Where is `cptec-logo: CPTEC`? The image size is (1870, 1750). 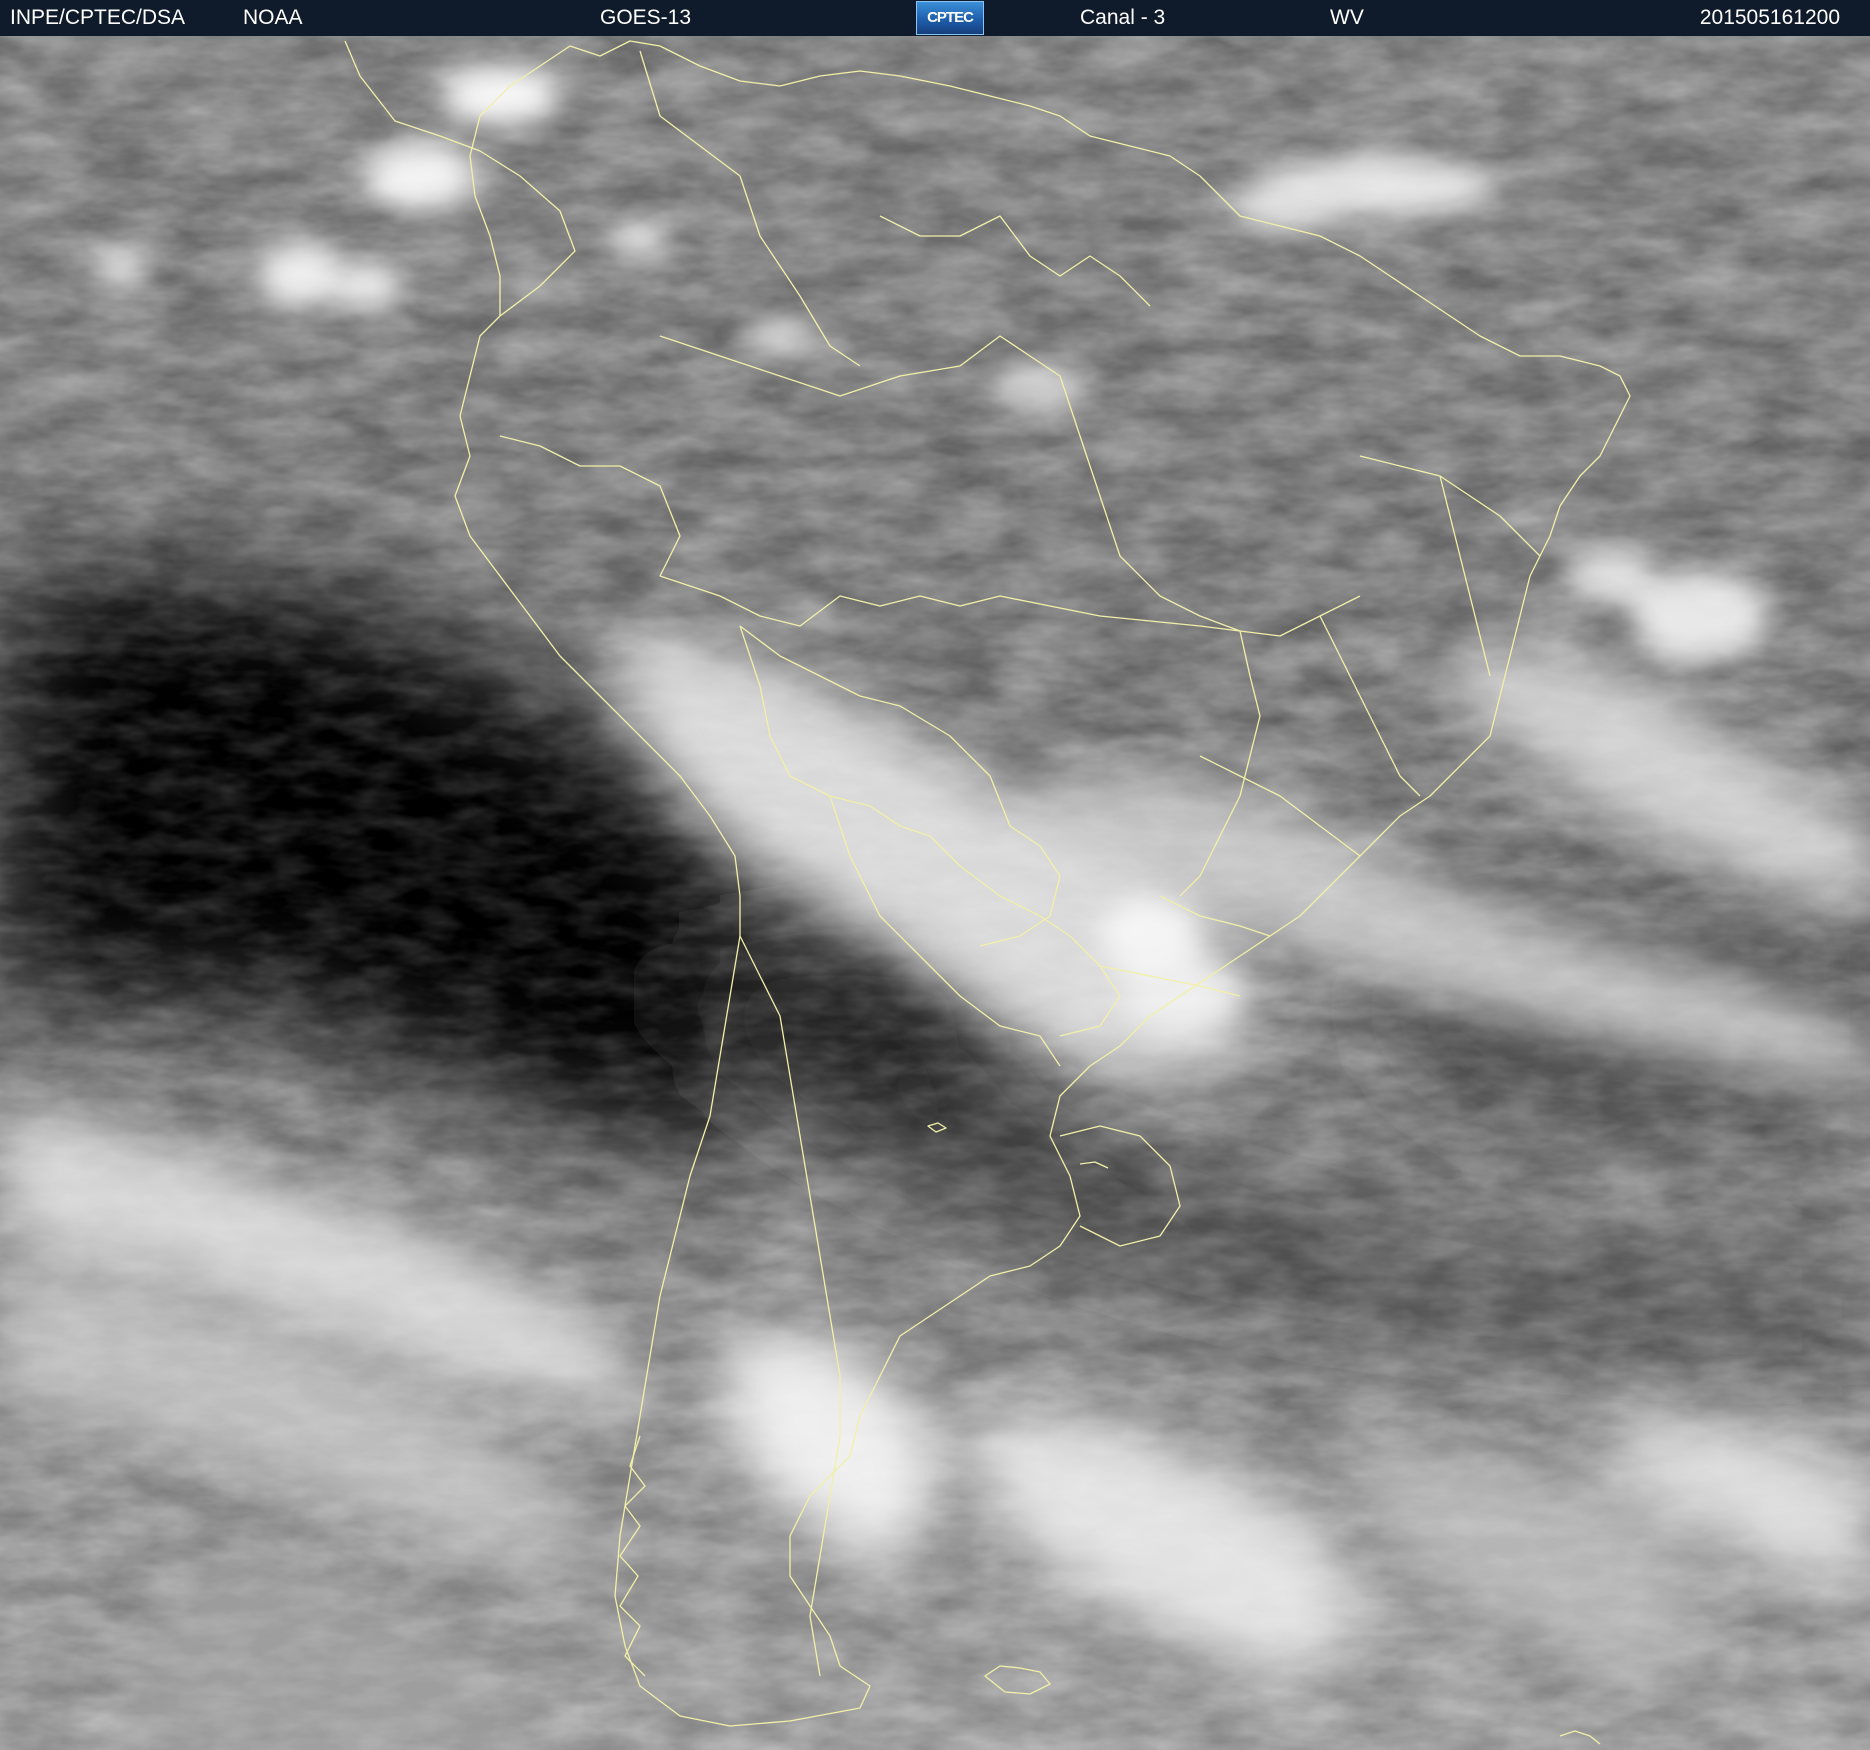 cptec-logo: CPTEC is located at coordinates (950, 18).